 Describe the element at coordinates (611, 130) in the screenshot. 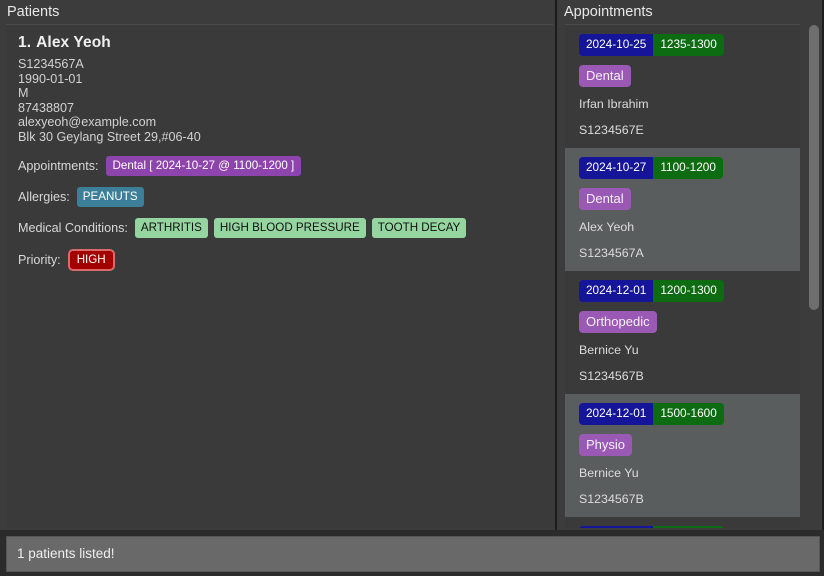

I see `appointment-person-nric: S1234567E` at that location.